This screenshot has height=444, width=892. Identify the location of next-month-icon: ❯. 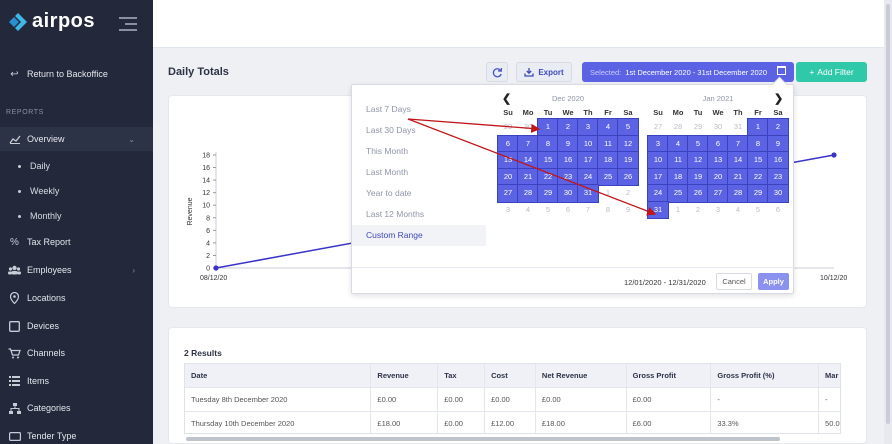
(778, 99).